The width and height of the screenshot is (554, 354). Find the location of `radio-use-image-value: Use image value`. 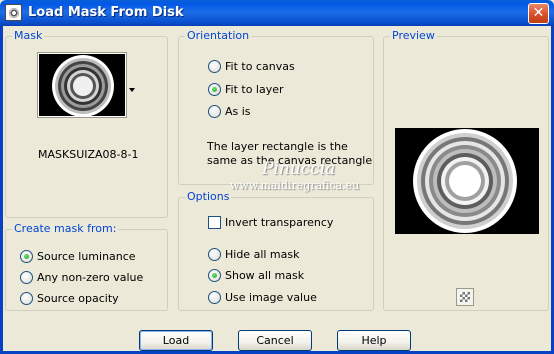

radio-use-image-value: Use image value is located at coordinates (262, 297).